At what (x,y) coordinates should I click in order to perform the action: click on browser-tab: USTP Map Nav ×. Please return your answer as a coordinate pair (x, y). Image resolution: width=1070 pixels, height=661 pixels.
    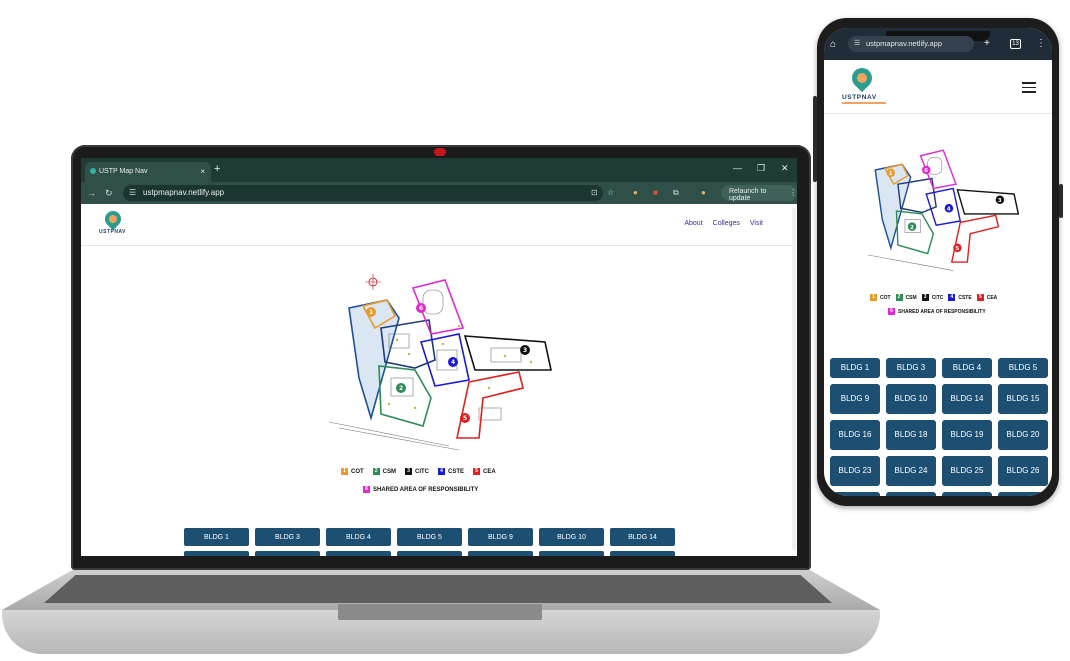
    Looking at the image, I should click on (148, 172).